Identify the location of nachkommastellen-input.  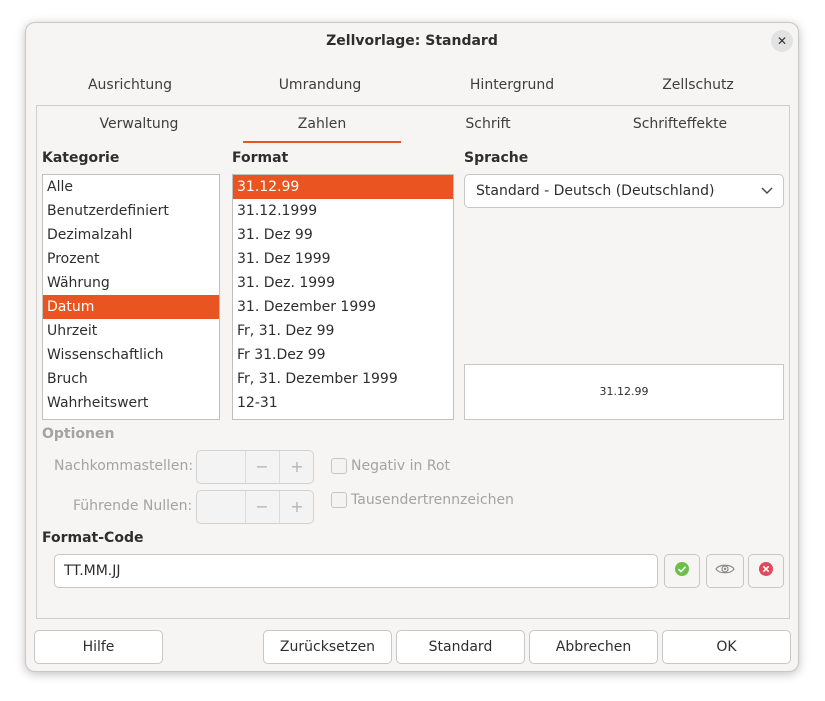
(221, 467).